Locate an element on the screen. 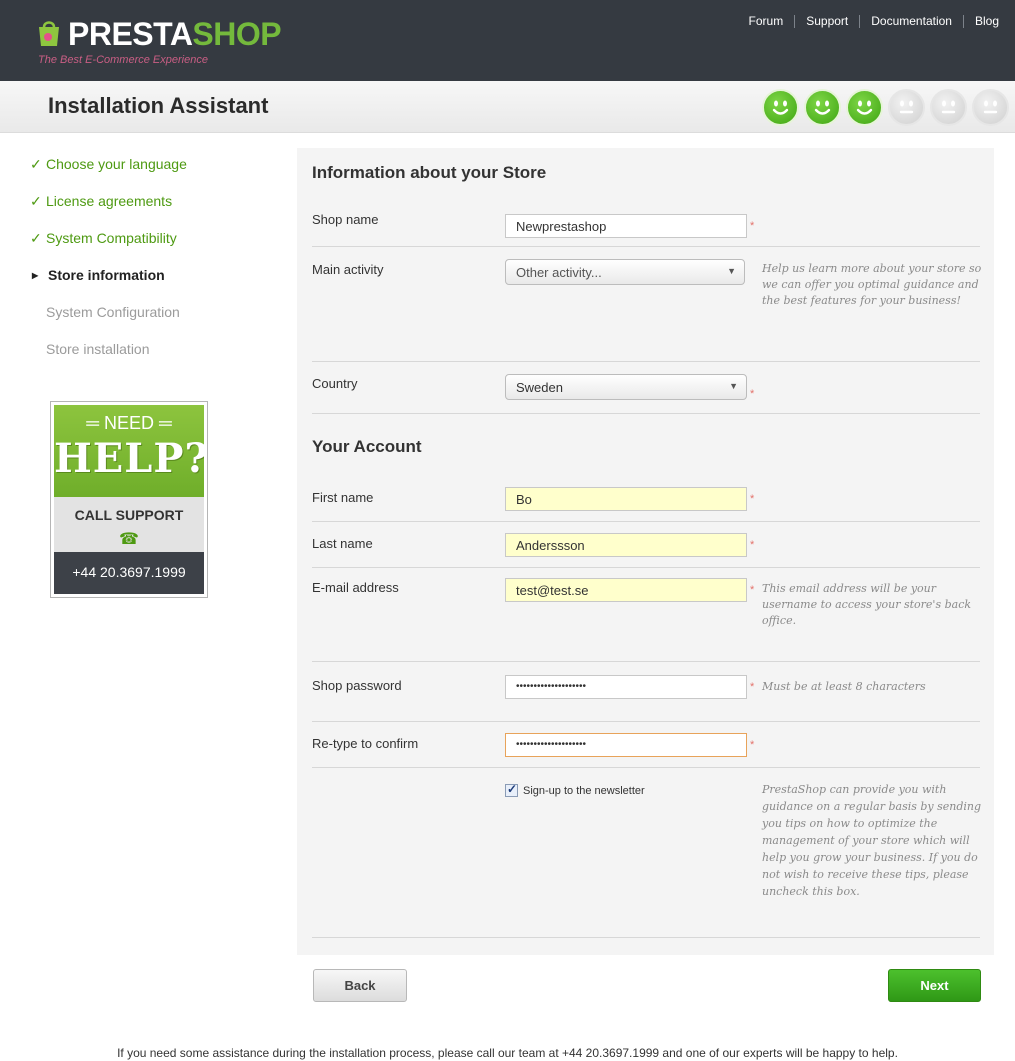 The image size is (1015, 1061). email-input: test@test.se is located at coordinates (626, 590).